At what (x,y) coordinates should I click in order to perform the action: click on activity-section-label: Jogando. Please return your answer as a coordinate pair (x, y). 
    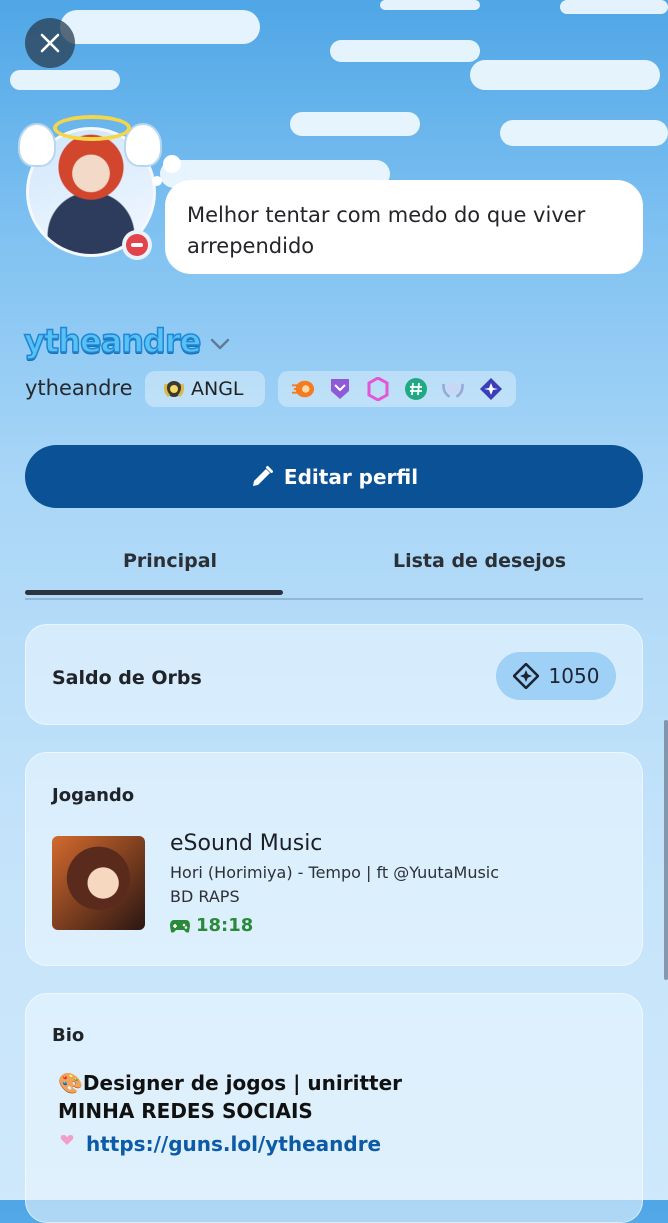
    Looking at the image, I should click on (93, 795).